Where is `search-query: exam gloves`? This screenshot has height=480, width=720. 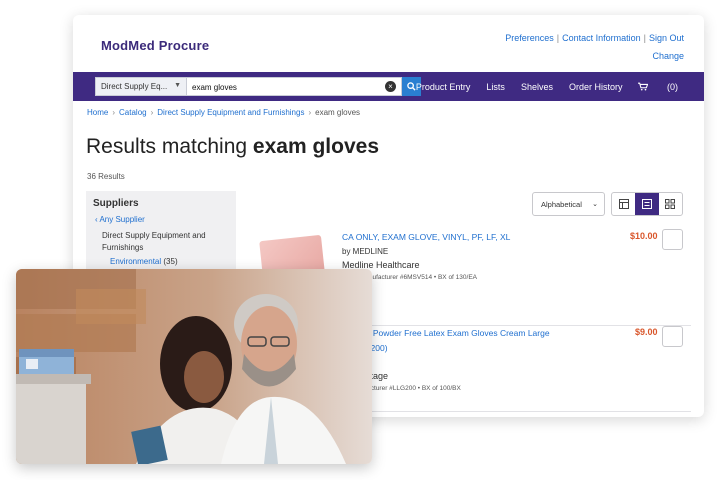 search-query: exam gloves is located at coordinates (214, 87).